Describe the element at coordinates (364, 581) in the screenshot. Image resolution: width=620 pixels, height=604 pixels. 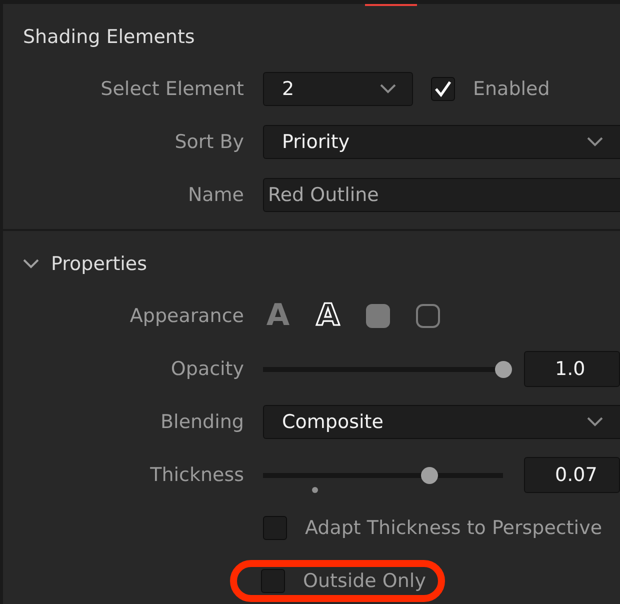
I see `checkbox-label: Outside Only` at that location.